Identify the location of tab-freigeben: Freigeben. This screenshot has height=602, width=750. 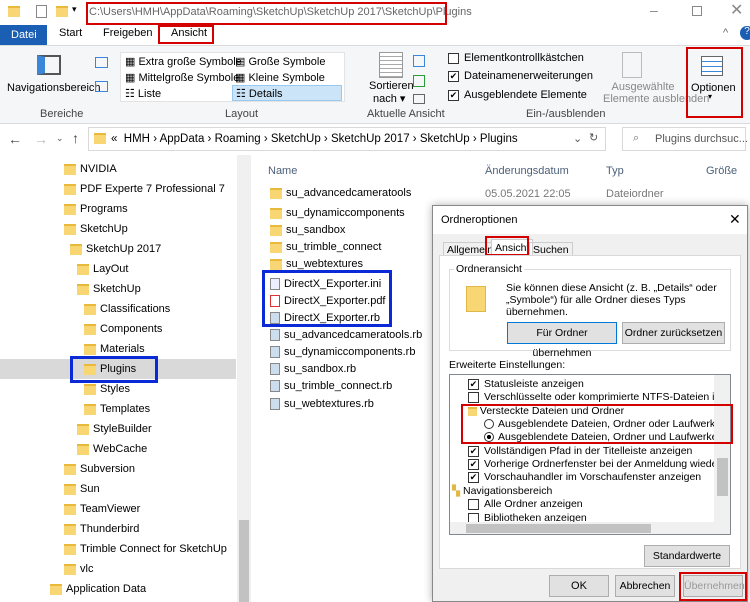
(128, 33).